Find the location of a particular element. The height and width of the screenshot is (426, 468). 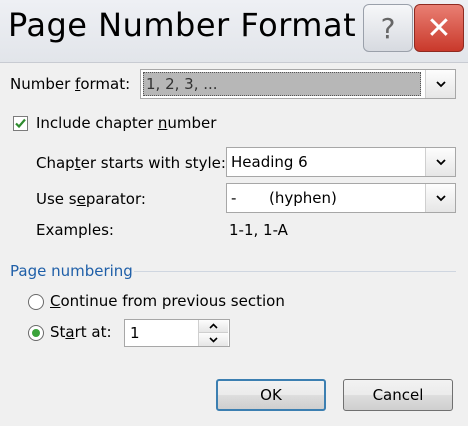

chapter-style-dropdown-button is located at coordinates (440, 162).